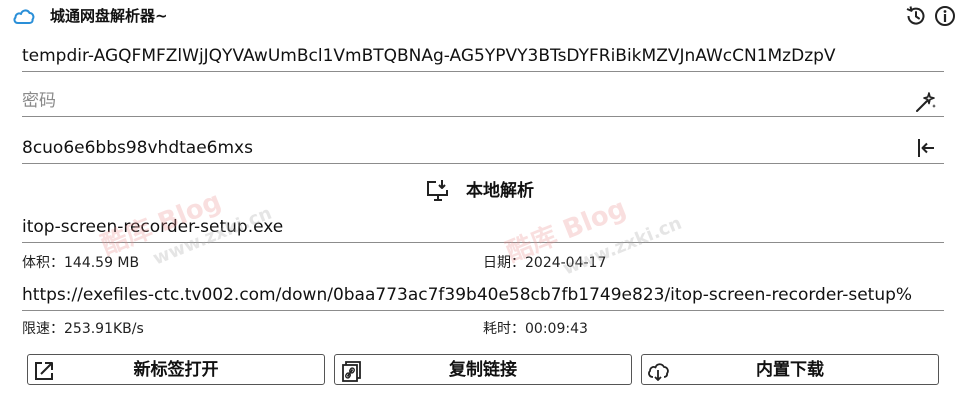  Describe the element at coordinates (482, 16) in the screenshot. I see `title-bar: 城通网盘解析器~` at that location.